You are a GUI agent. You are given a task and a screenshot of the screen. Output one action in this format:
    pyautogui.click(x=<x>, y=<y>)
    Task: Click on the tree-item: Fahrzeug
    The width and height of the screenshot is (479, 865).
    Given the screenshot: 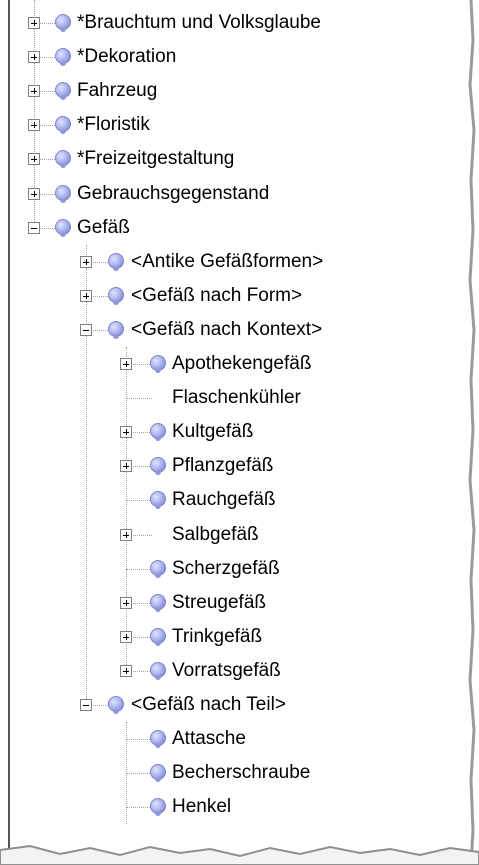 What is the action you would take?
    pyautogui.click(x=230, y=91)
    